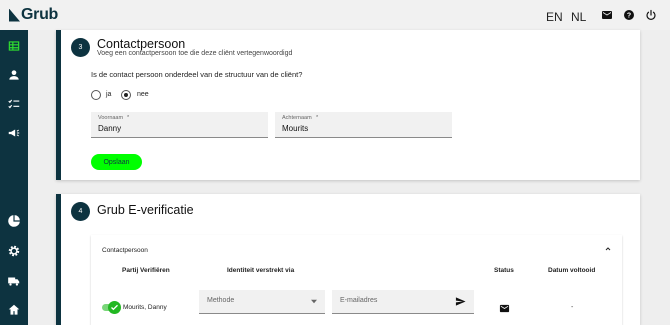  What do you see at coordinates (14, 177) in the screenshot?
I see `sidebar` at bounding box center [14, 177].